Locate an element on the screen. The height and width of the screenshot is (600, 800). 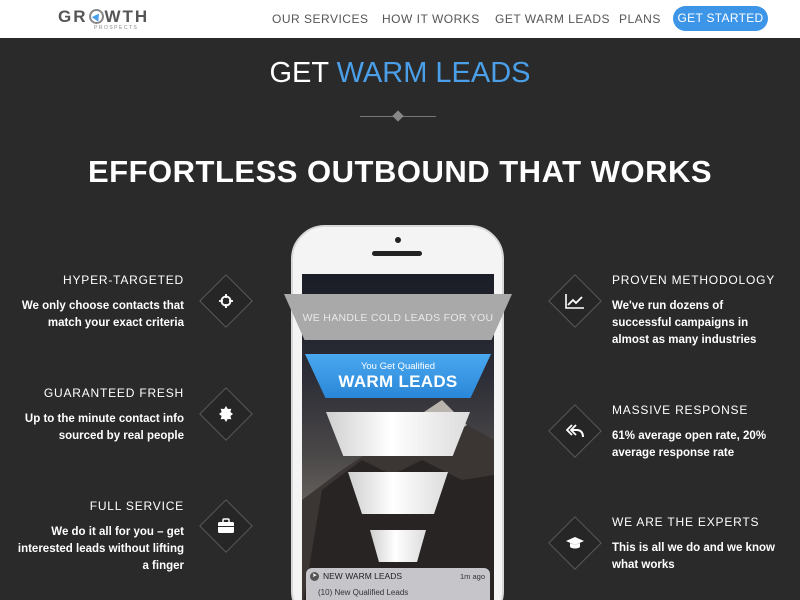
headline: EFFORTLESS OUTBOUND THAT WORKS is located at coordinates (400, 171).